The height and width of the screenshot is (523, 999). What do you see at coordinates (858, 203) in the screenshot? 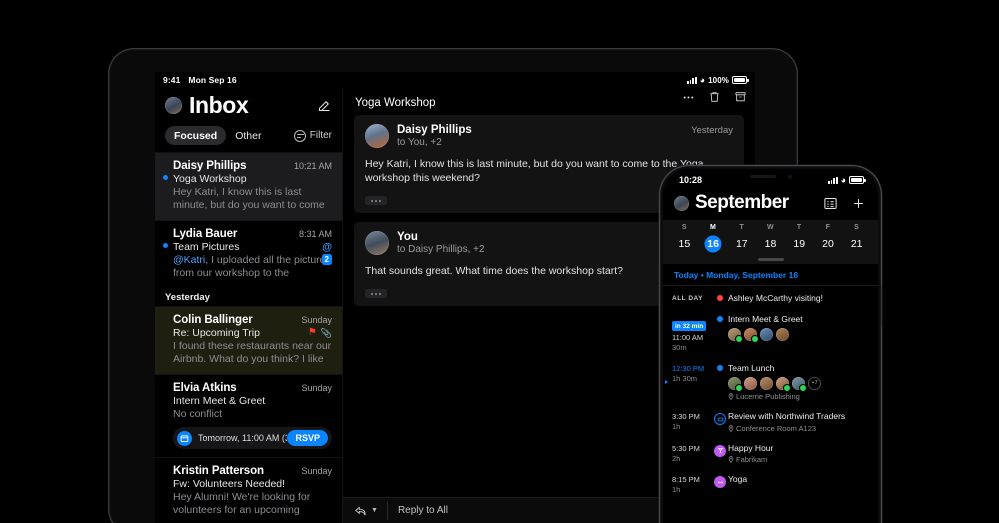
I see `add-event-icon` at bounding box center [858, 203].